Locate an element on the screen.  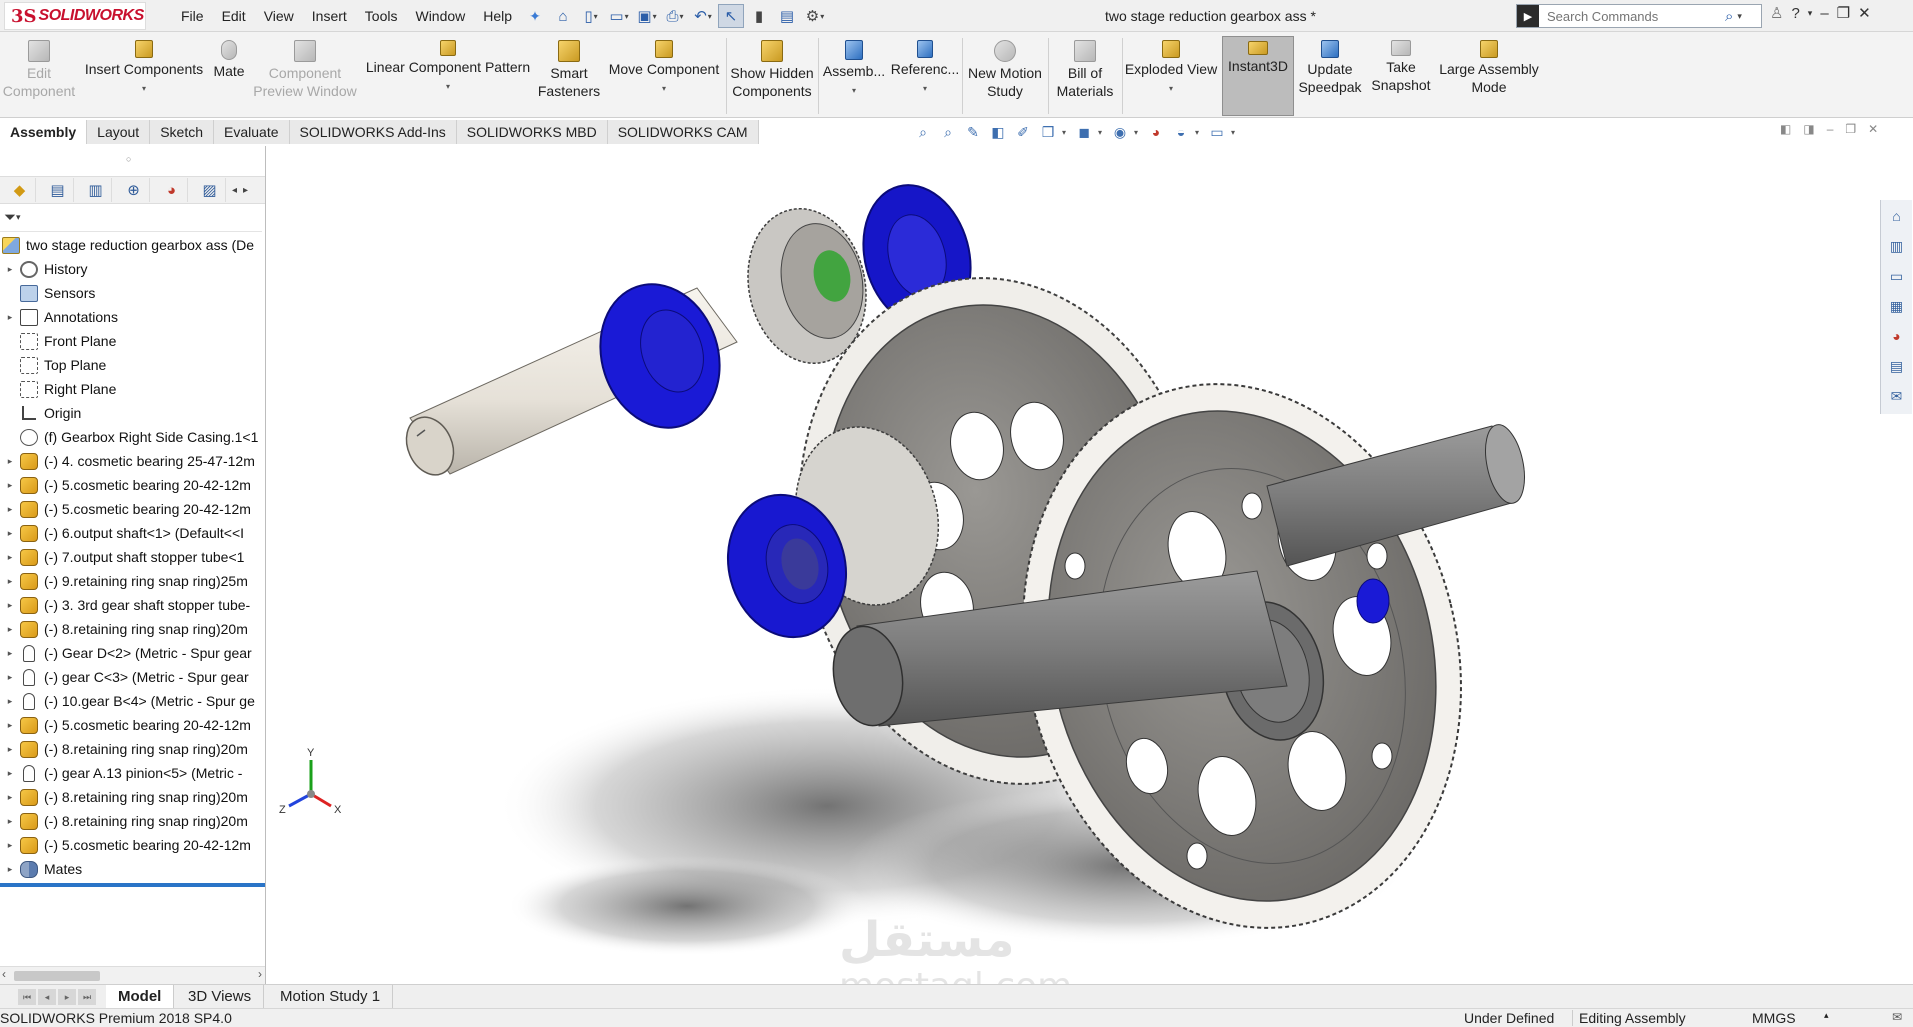
show-hidden-components-button: Show Hidden Components is located at coordinates (772, 76).